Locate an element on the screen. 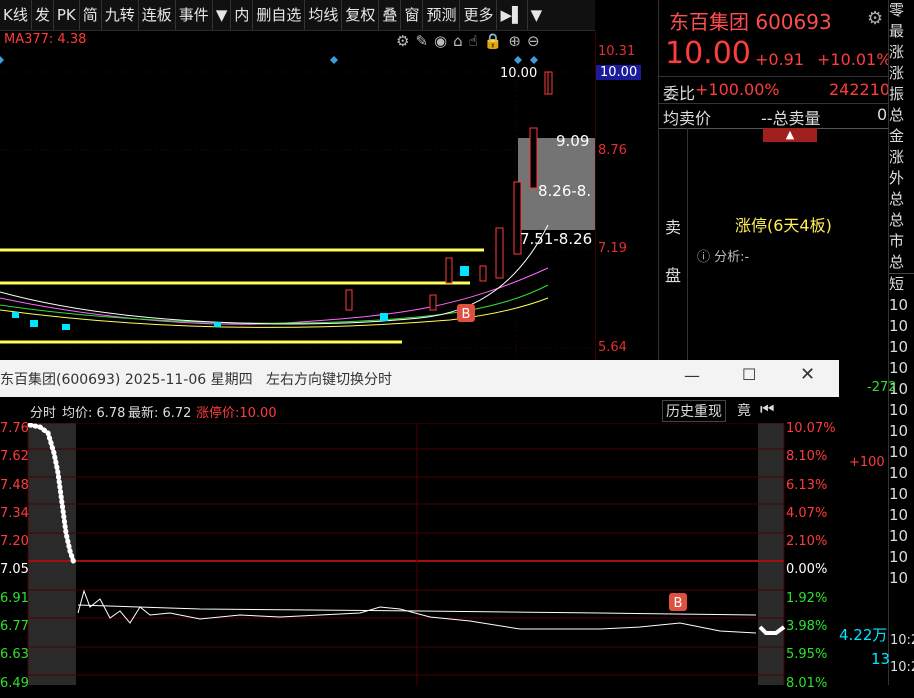 The image size is (914, 698). price-change-pct: +10.01% is located at coordinates (854, 59).